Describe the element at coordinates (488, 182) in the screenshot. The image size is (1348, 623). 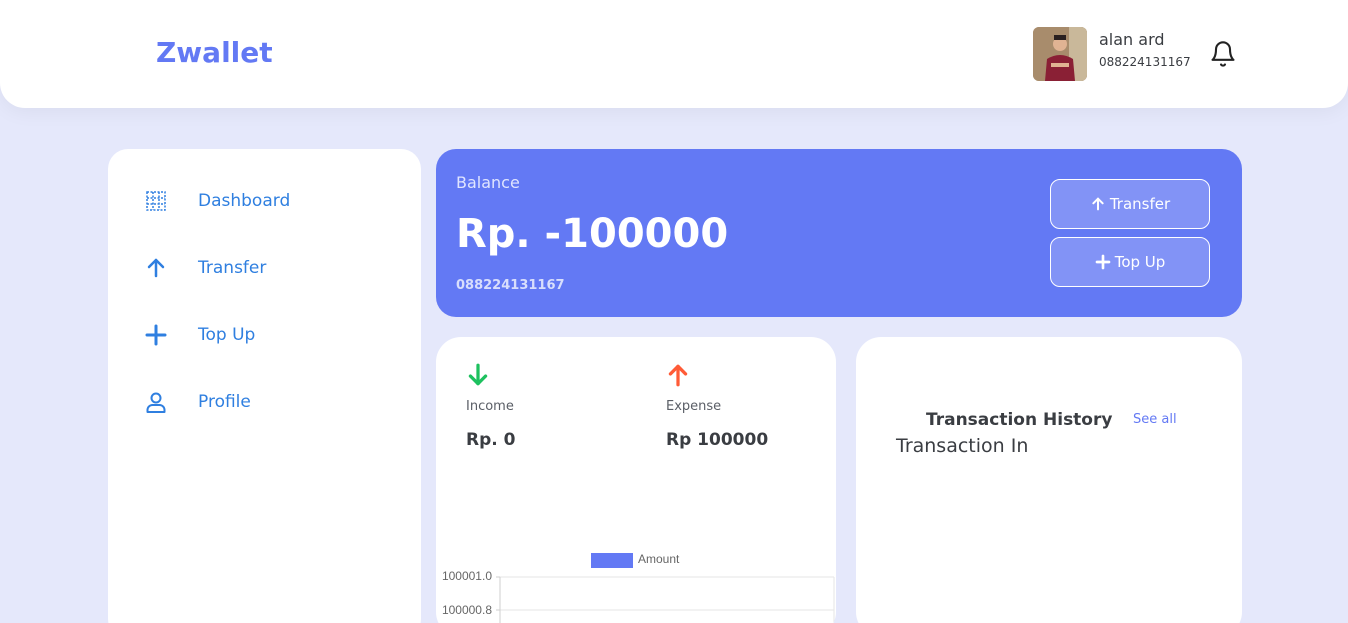
I see `balance-label: Balance` at that location.